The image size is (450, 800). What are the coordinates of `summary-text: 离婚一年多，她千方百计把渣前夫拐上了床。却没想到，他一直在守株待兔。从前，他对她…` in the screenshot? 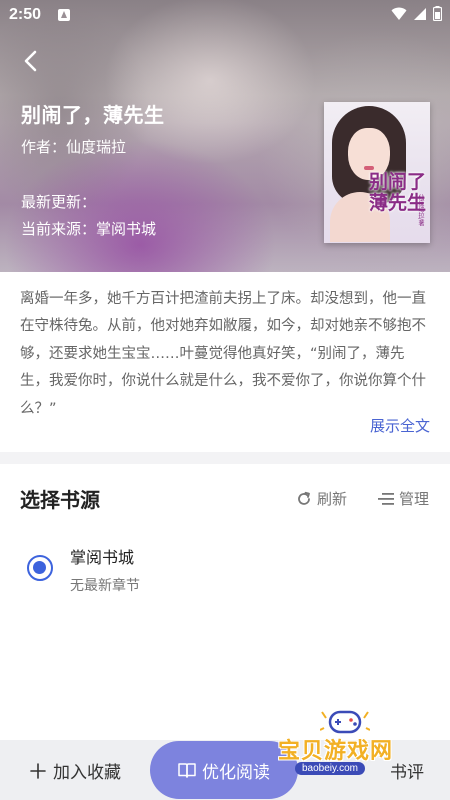 It's located at (223, 354).